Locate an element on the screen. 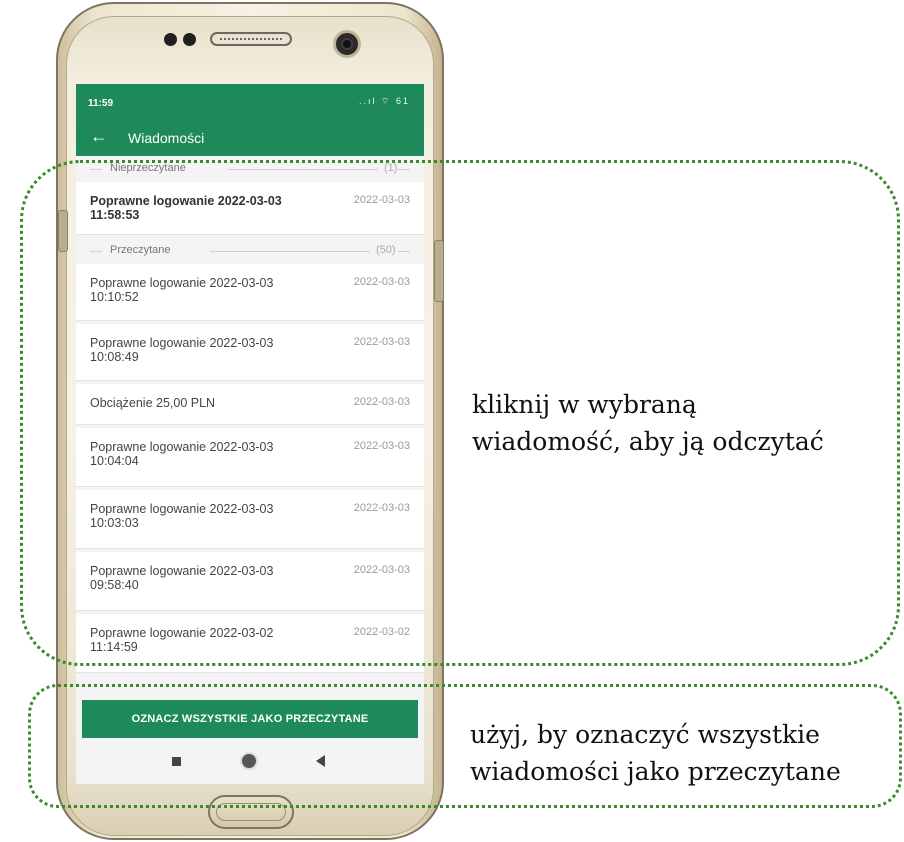  status-time: 11:59 is located at coordinates (101, 103).